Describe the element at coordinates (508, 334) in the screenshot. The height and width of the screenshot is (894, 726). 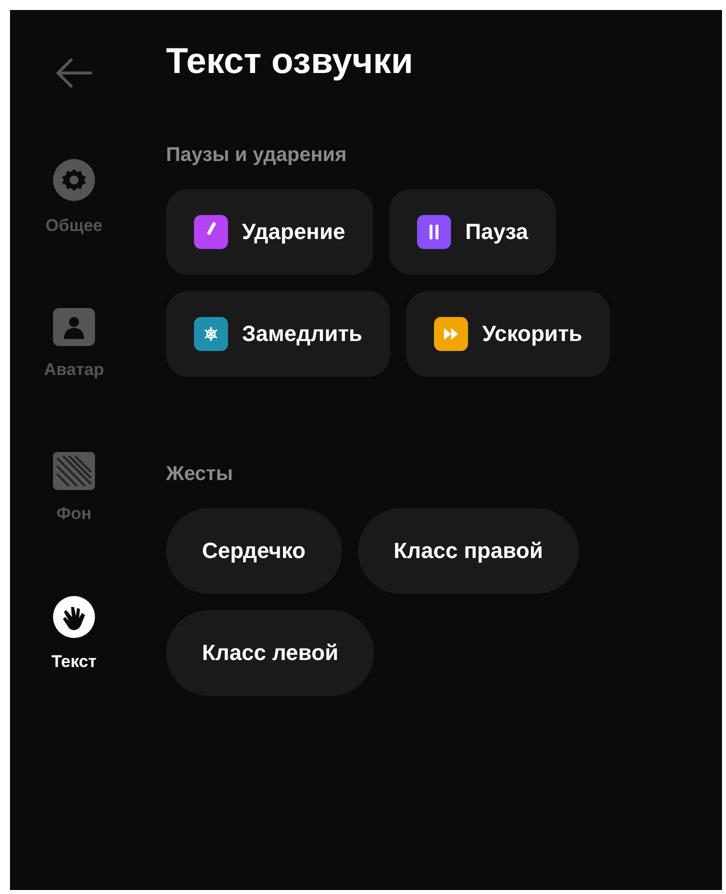
I see `effect-button: Ускорить` at that location.